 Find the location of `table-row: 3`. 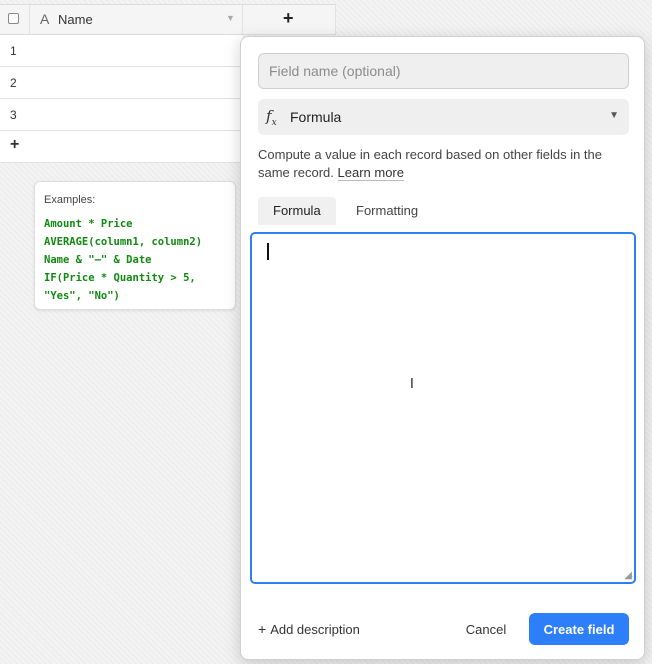

table-row: 3 is located at coordinates (121, 115).